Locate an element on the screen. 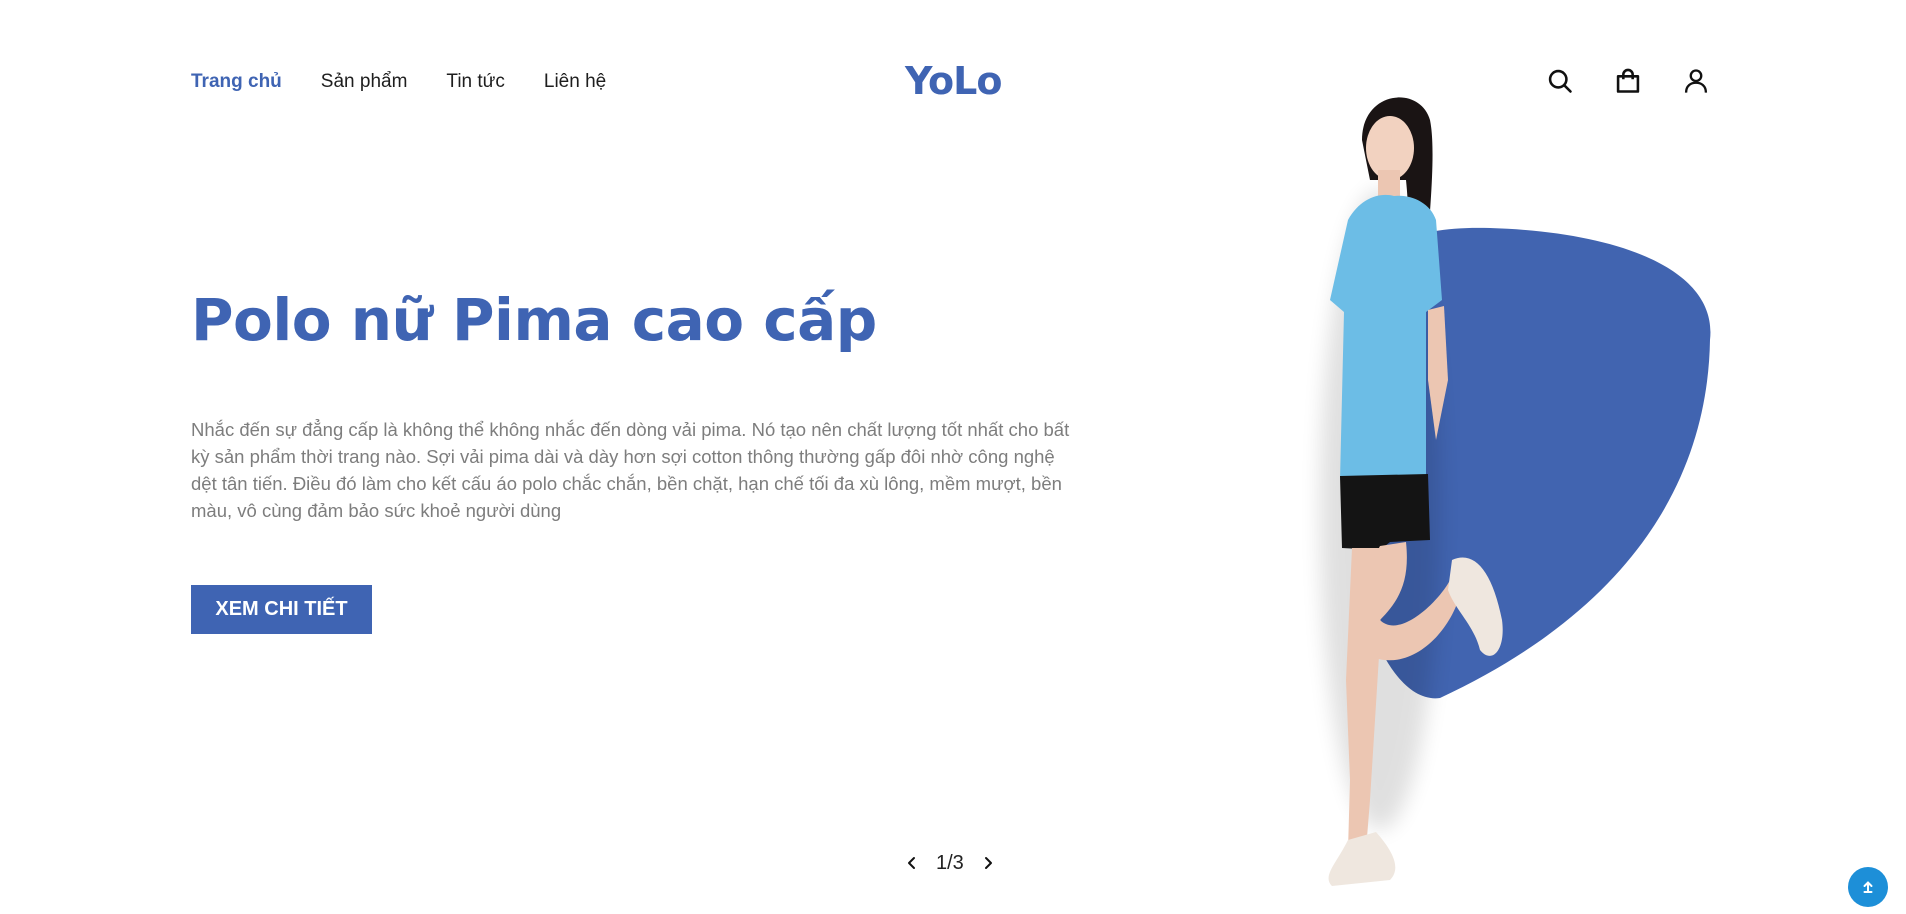 The image size is (1906, 914). chevron-right-icon is located at coordinates (988, 863).